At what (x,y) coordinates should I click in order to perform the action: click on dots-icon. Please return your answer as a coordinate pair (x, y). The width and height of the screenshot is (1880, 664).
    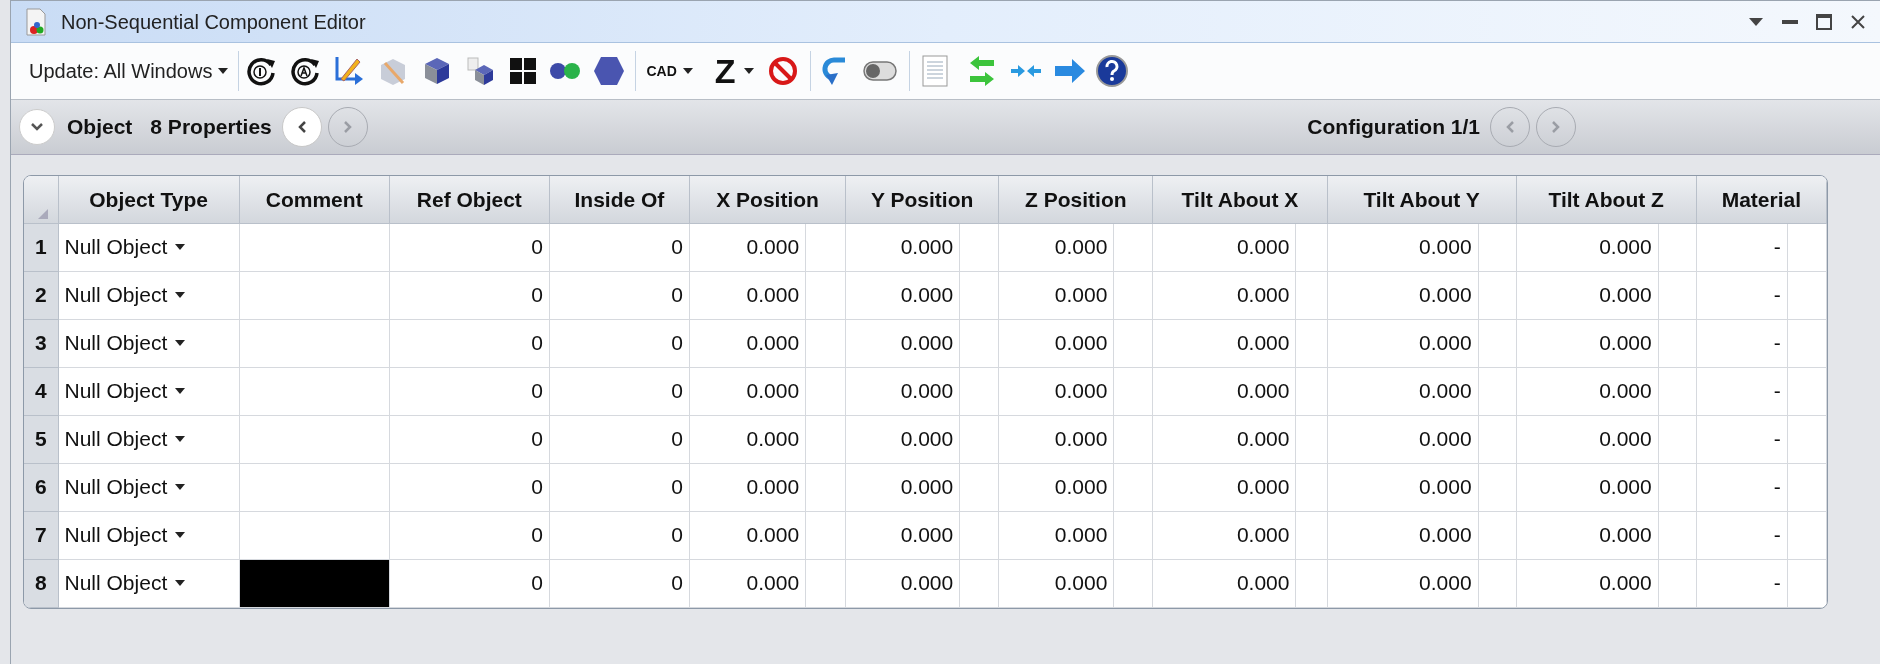
    Looking at the image, I should click on (565, 71).